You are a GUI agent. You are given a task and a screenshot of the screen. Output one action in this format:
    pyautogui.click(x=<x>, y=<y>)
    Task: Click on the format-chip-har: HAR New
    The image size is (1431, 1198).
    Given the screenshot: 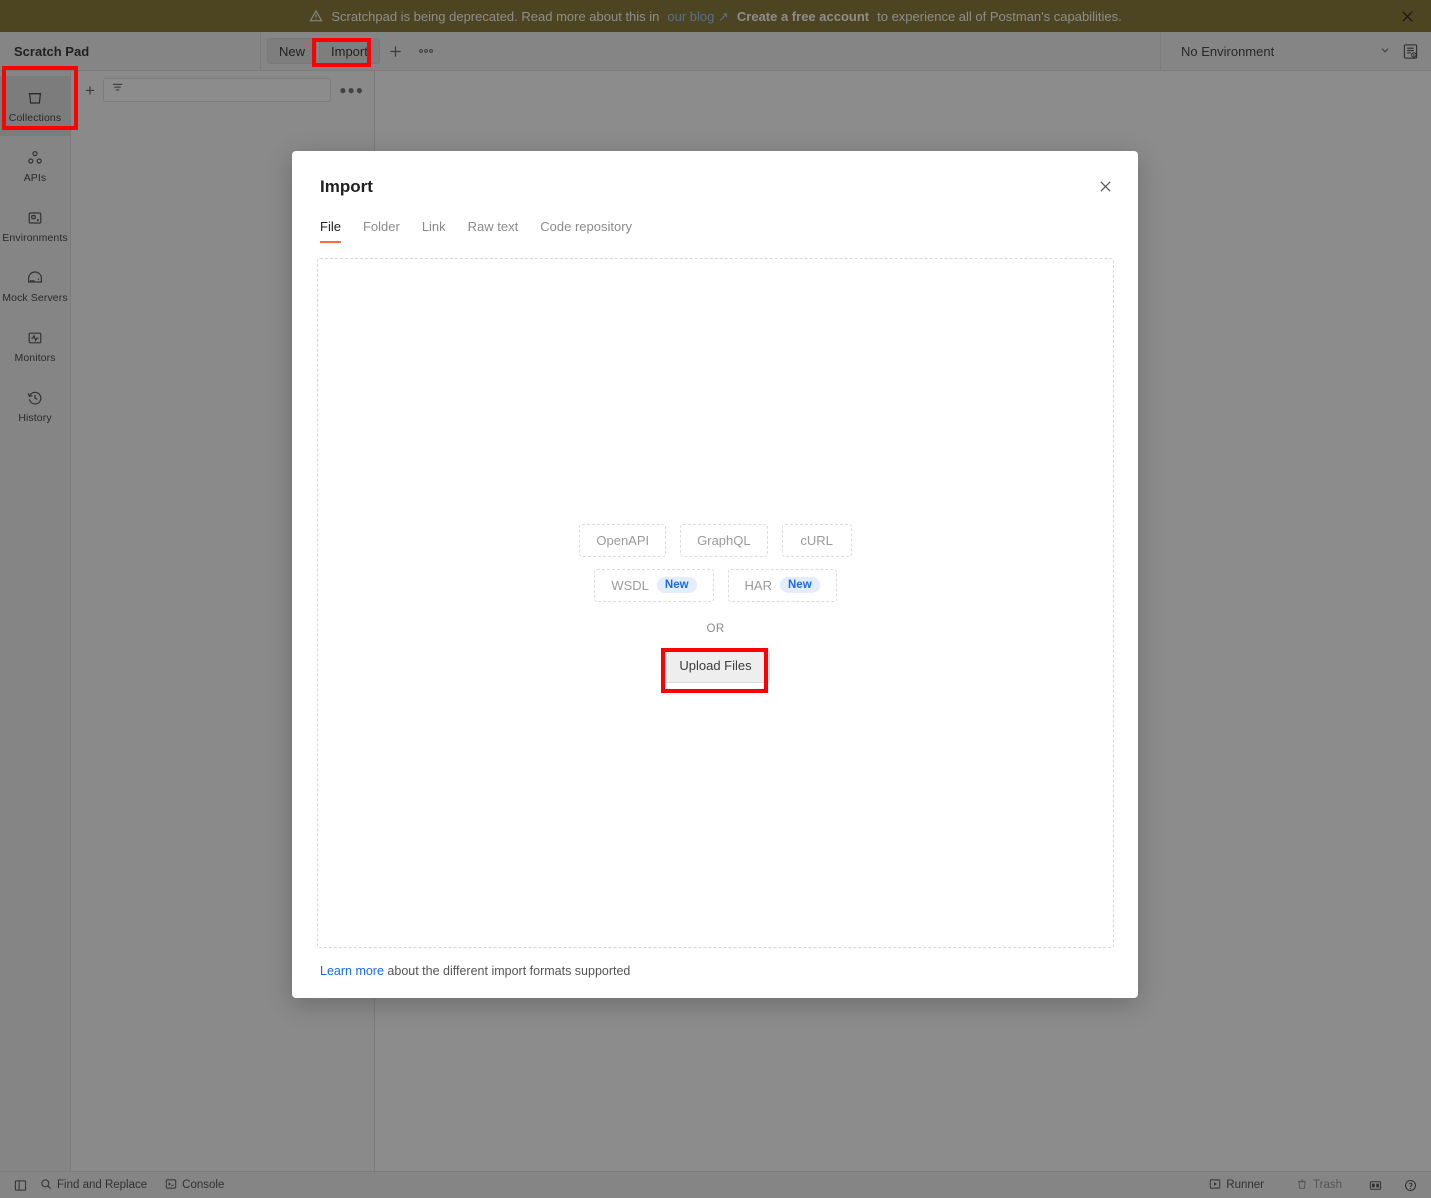 What is the action you would take?
    pyautogui.click(x=782, y=585)
    